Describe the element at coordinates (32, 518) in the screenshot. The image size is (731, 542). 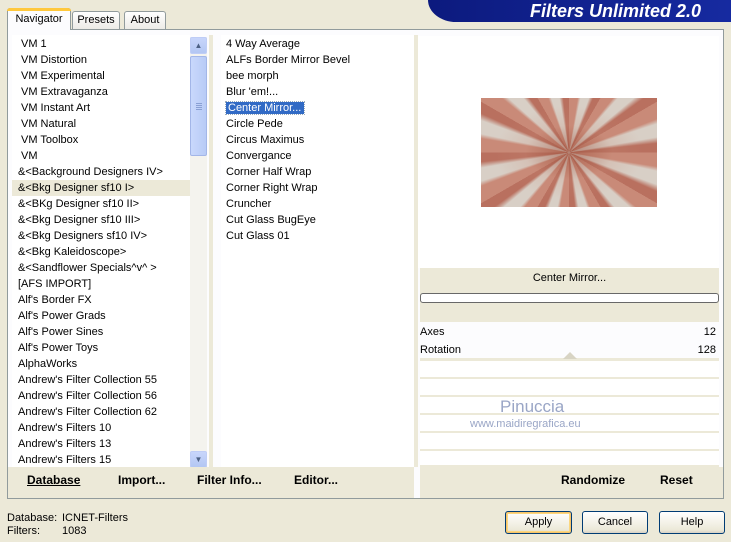
I see `database-label: Database:` at that location.